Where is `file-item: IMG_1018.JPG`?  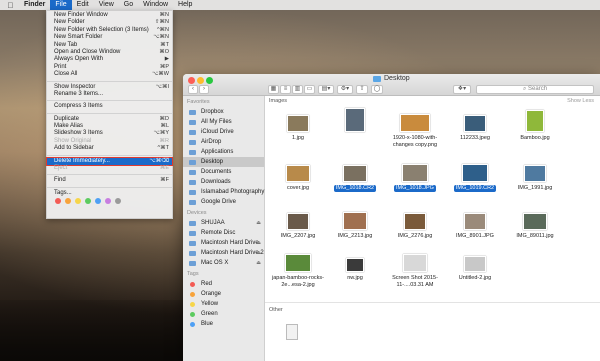
file-item: IMG_1018.JPG is located at coordinates (415, 175).